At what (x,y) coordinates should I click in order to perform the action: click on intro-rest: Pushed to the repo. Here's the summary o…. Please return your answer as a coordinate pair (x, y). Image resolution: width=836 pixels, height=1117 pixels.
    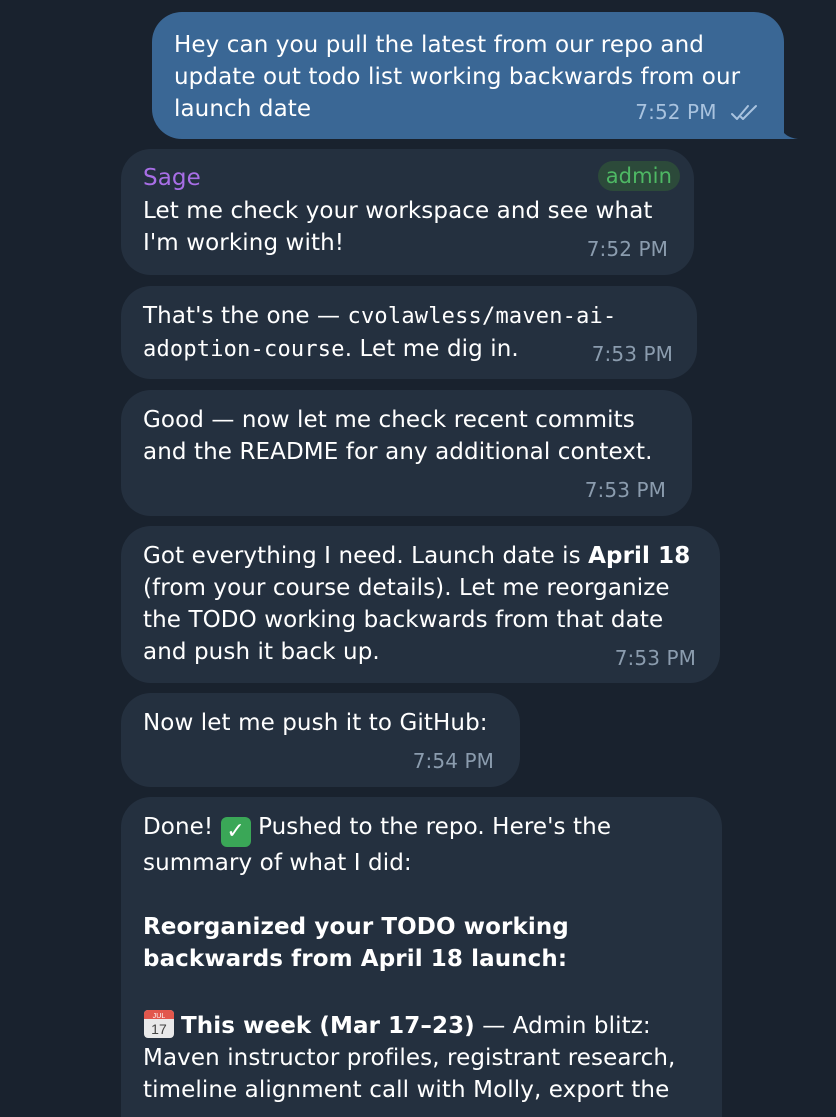
    Looking at the image, I should click on (377, 845).